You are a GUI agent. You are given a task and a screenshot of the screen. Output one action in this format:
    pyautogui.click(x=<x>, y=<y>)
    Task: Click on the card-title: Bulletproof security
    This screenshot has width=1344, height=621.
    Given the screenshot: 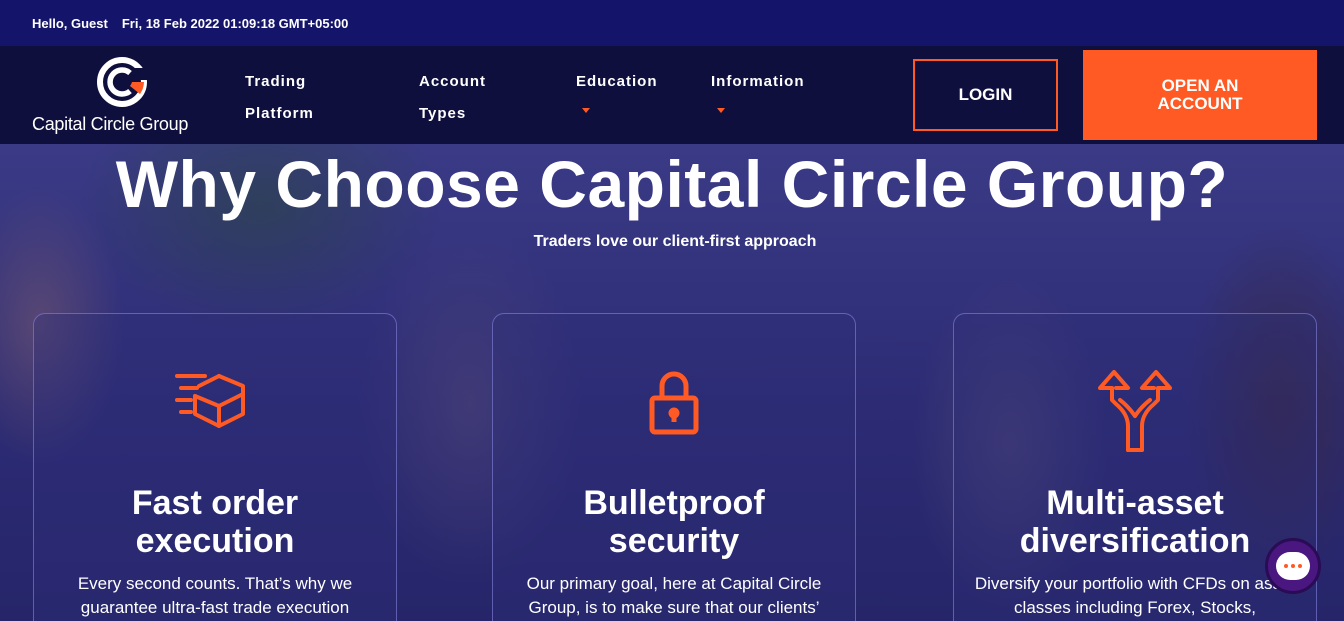 What is the action you would take?
    pyautogui.click(x=674, y=522)
    